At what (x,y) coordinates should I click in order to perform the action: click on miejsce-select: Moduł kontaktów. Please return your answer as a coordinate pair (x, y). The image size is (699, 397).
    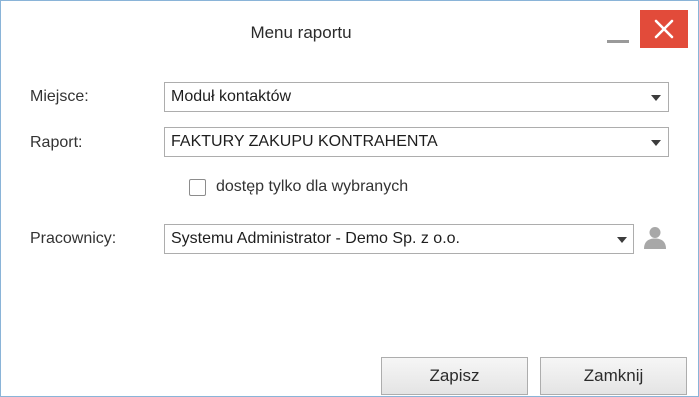
    Looking at the image, I should click on (416, 97).